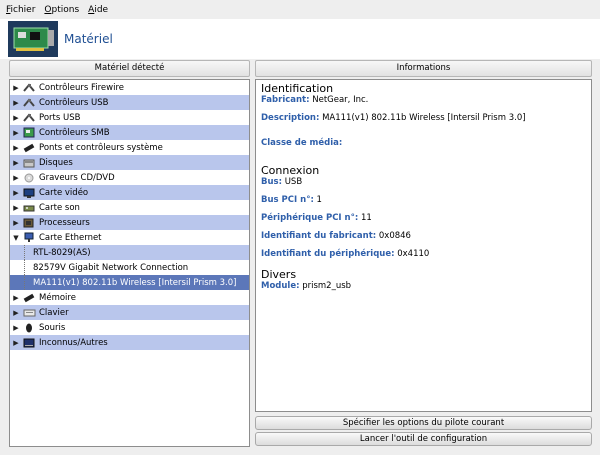 Image resolution: width=600 pixels, height=455 pixels. I want to click on tree-item-processors: ▶ Processeurs, so click(129, 222).